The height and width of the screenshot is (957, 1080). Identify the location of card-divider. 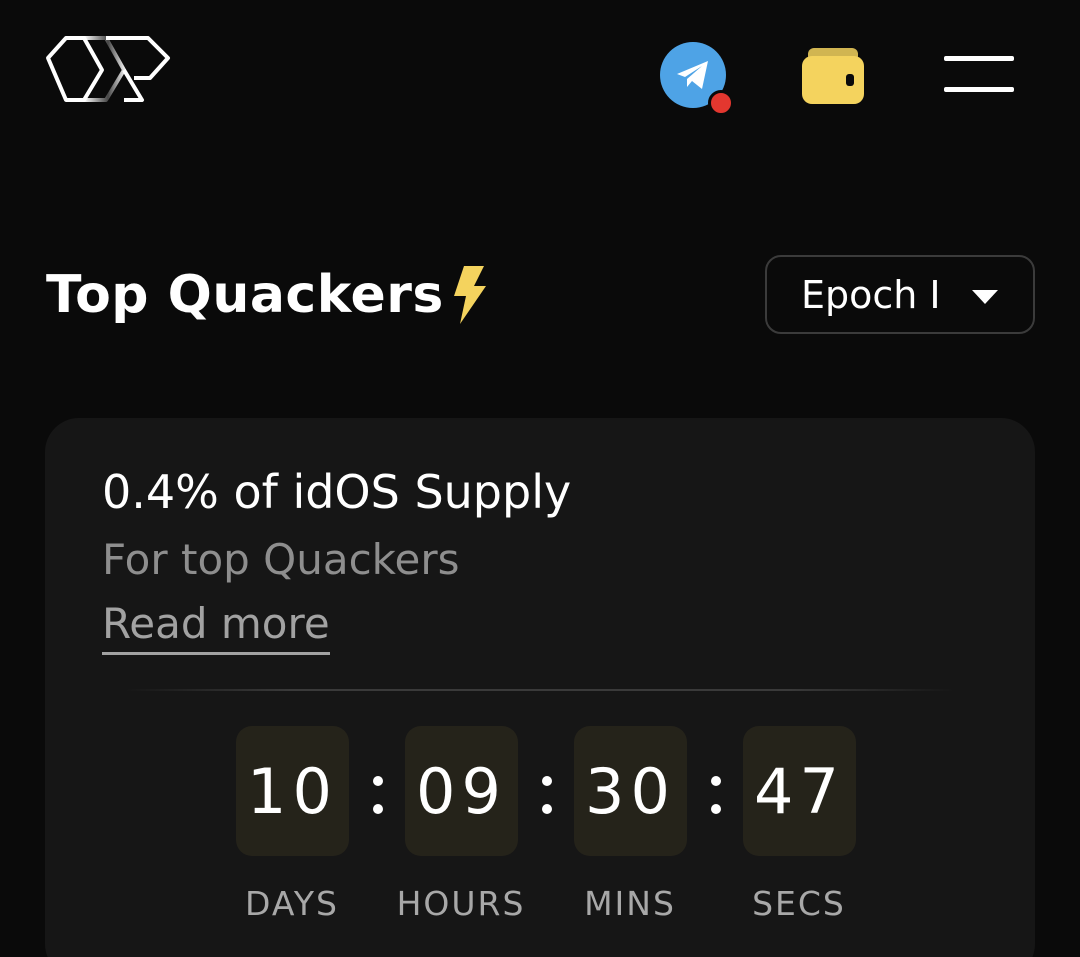
(540, 690).